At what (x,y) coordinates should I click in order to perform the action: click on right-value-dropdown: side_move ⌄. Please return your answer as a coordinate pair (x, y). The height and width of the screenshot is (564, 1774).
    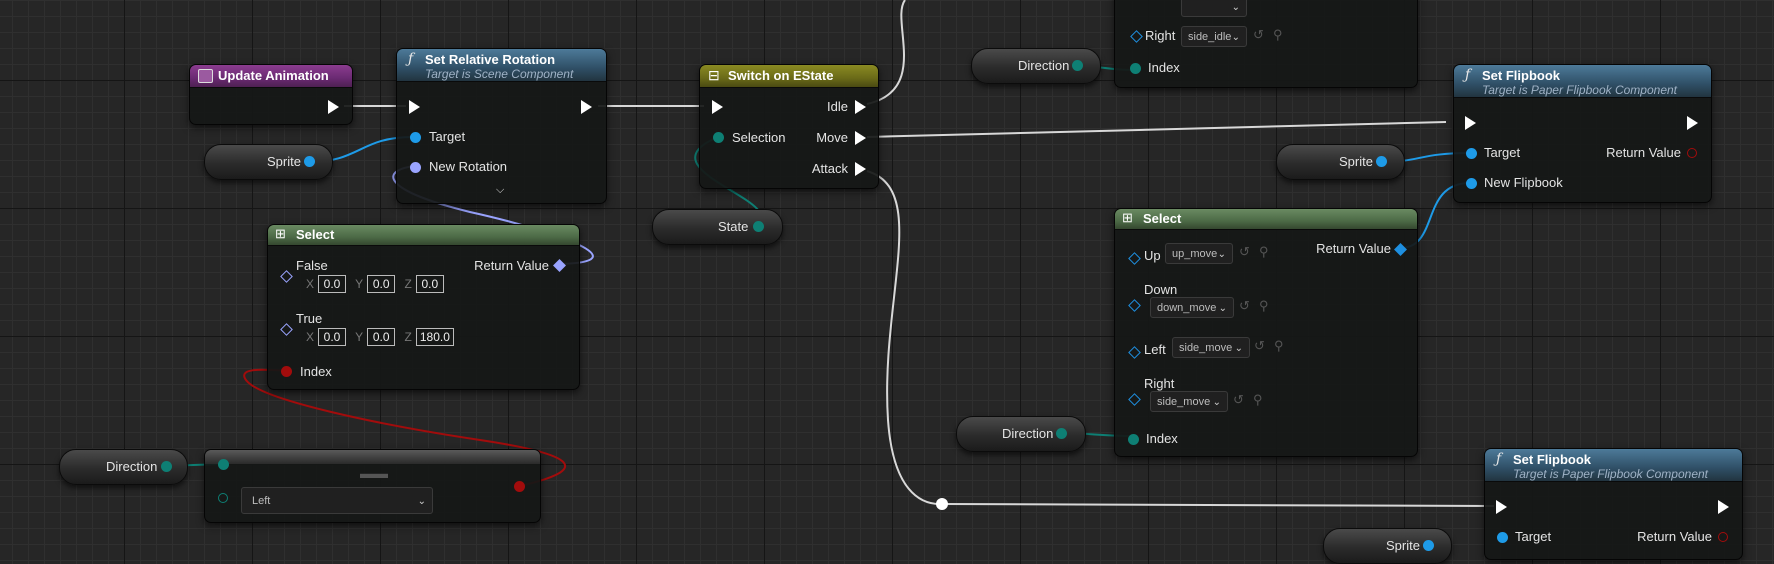
    Looking at the image, I should click on (1189, 401).